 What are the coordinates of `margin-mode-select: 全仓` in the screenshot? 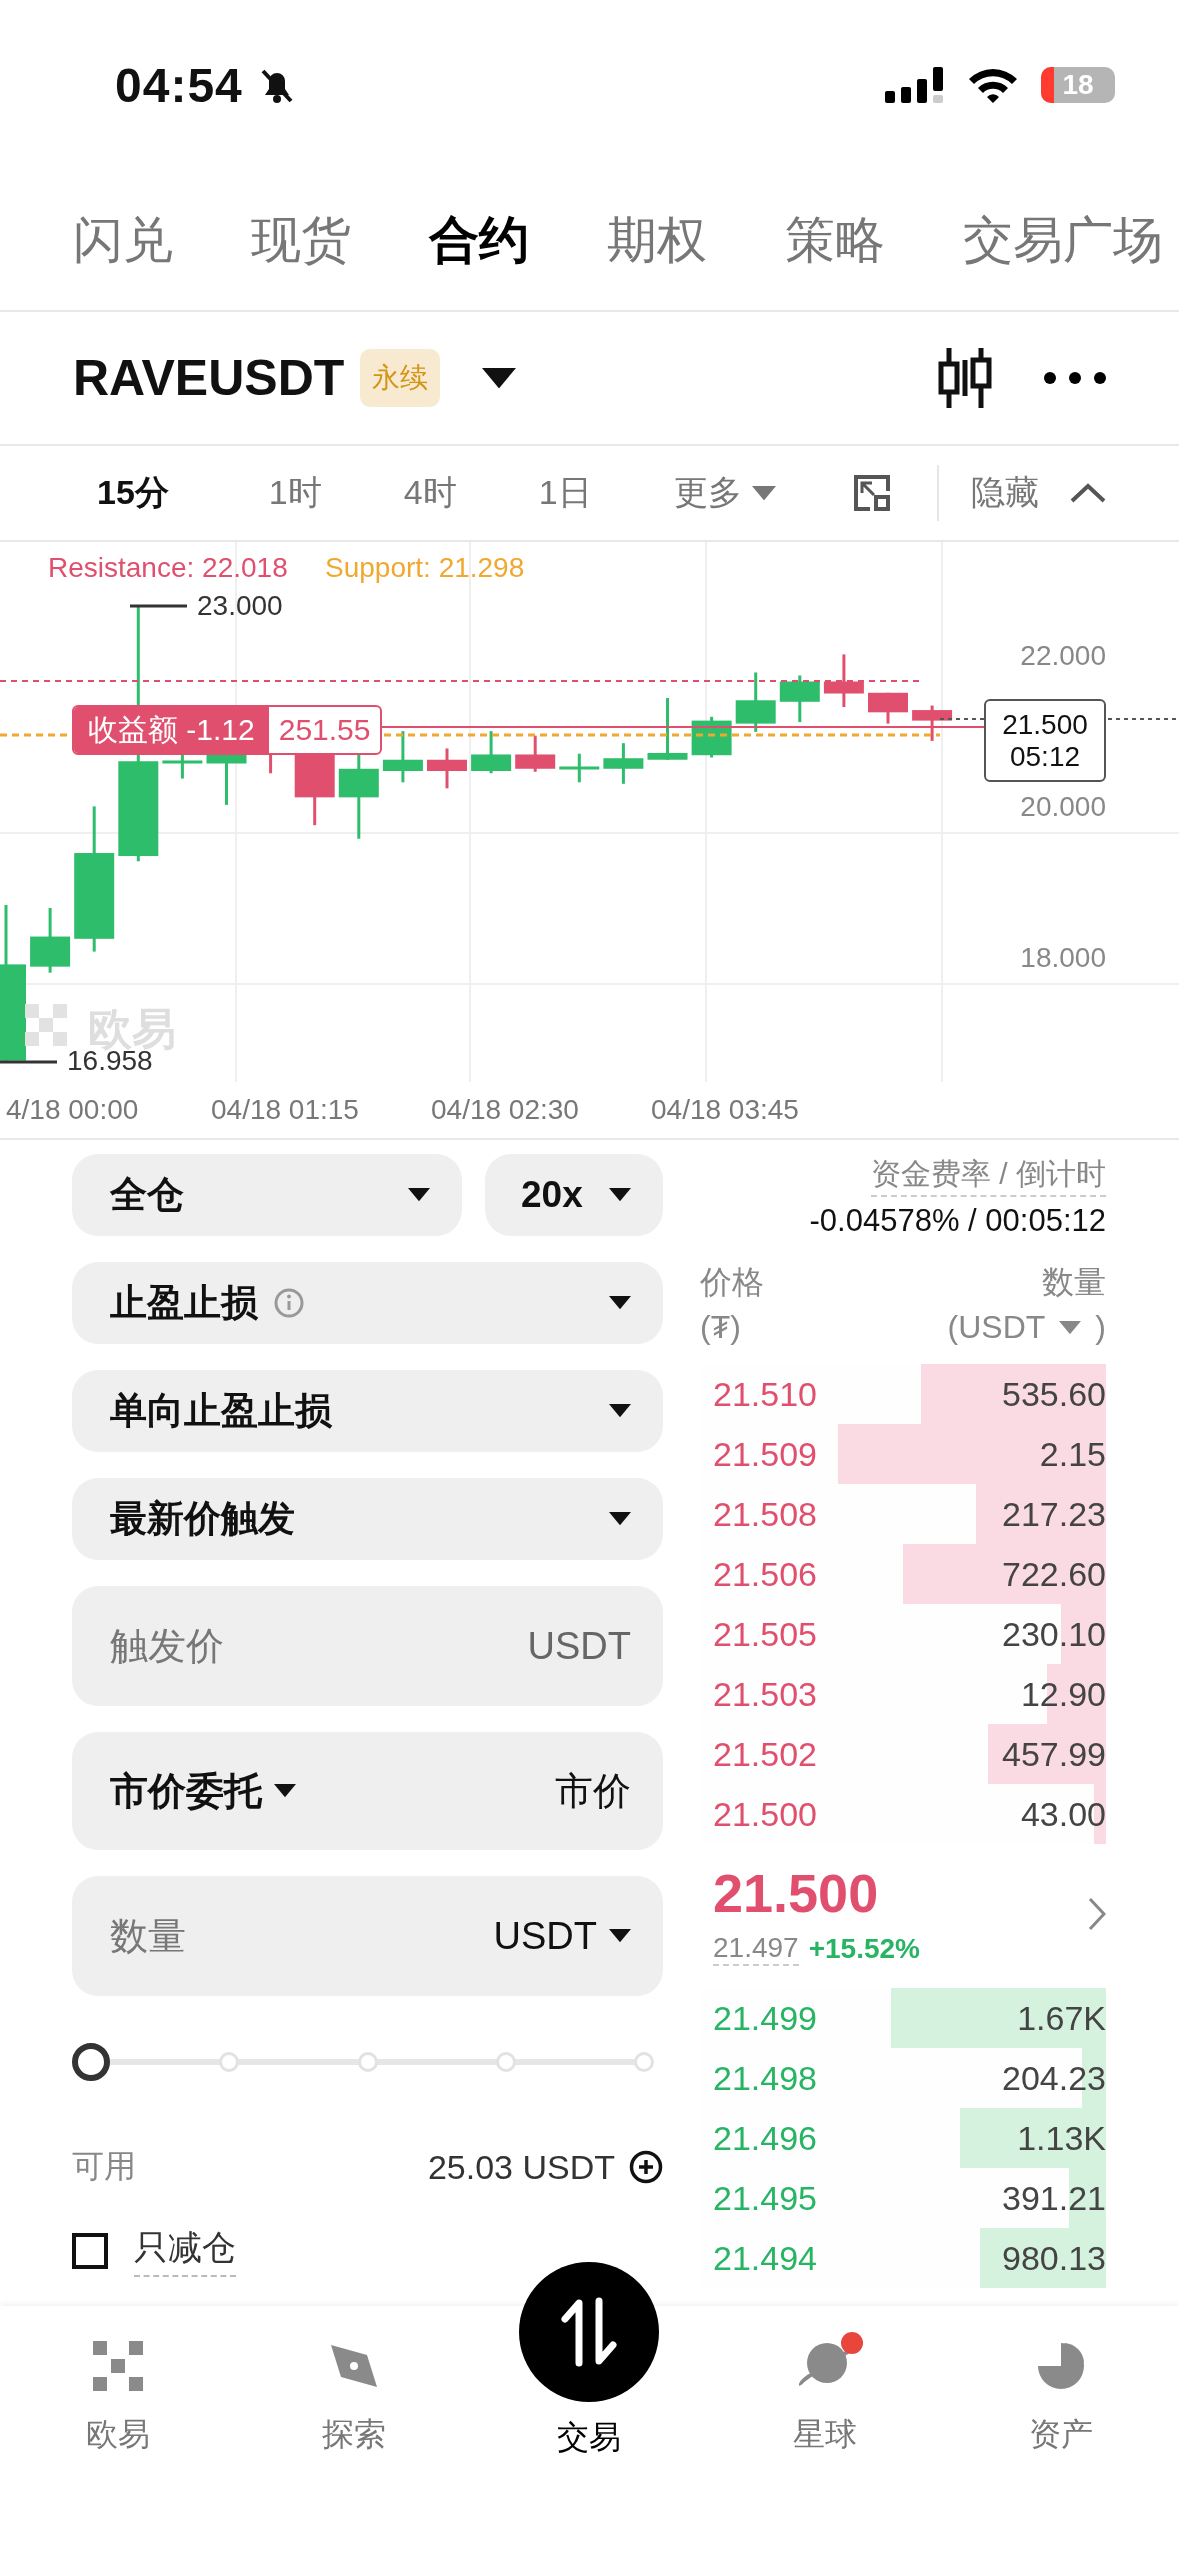 It's located at (267, 1195).